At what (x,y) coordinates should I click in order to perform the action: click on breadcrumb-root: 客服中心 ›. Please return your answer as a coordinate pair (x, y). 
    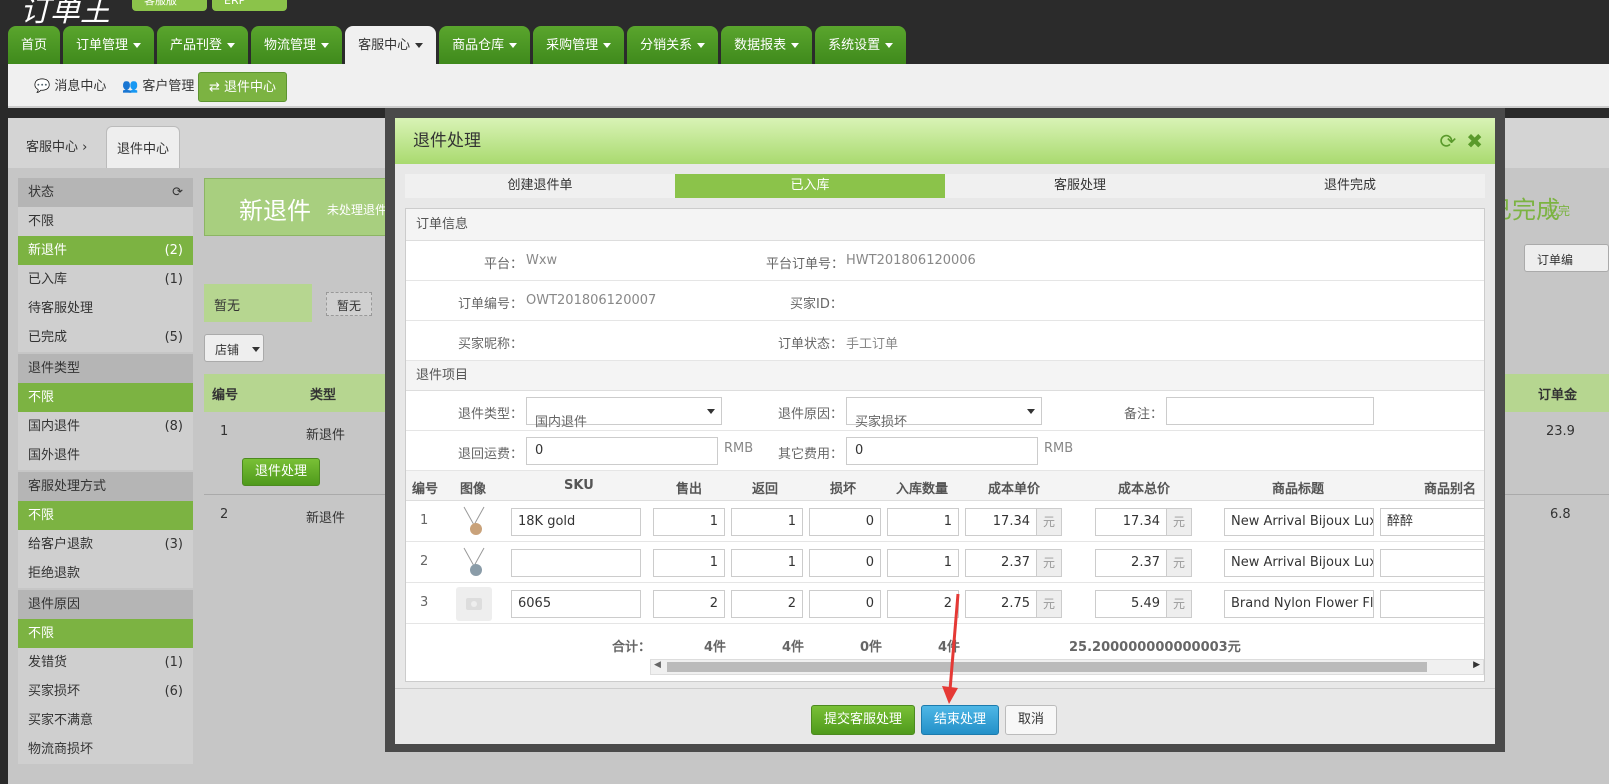
    Looking at the image, I should click on (56, 145).